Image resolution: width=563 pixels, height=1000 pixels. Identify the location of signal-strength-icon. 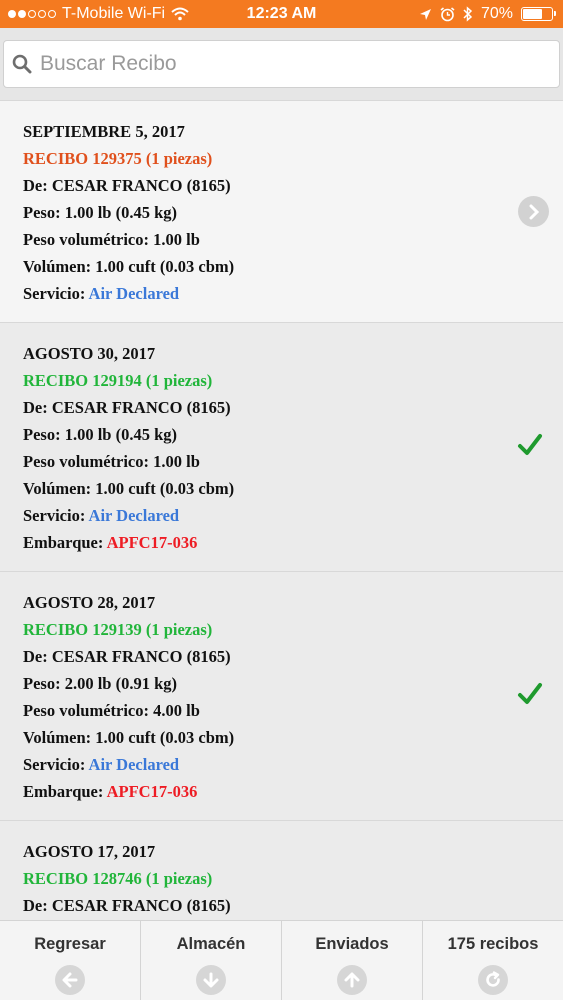
(32, 14).